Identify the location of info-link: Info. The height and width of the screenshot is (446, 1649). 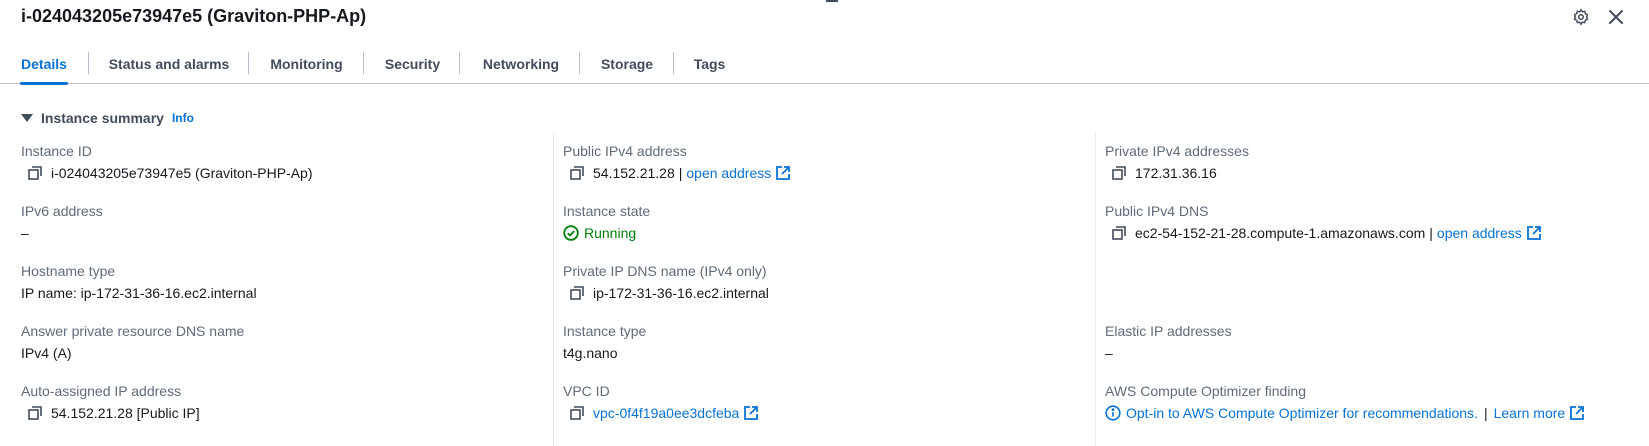
(183, 118).